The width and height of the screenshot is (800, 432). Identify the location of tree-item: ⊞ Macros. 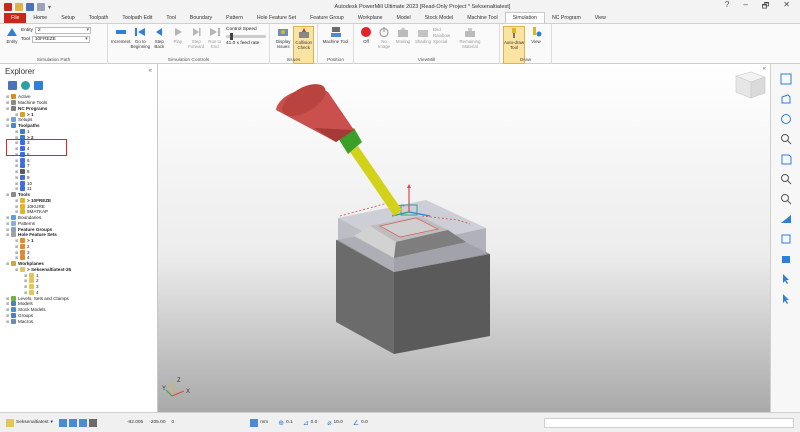
(81, 321).